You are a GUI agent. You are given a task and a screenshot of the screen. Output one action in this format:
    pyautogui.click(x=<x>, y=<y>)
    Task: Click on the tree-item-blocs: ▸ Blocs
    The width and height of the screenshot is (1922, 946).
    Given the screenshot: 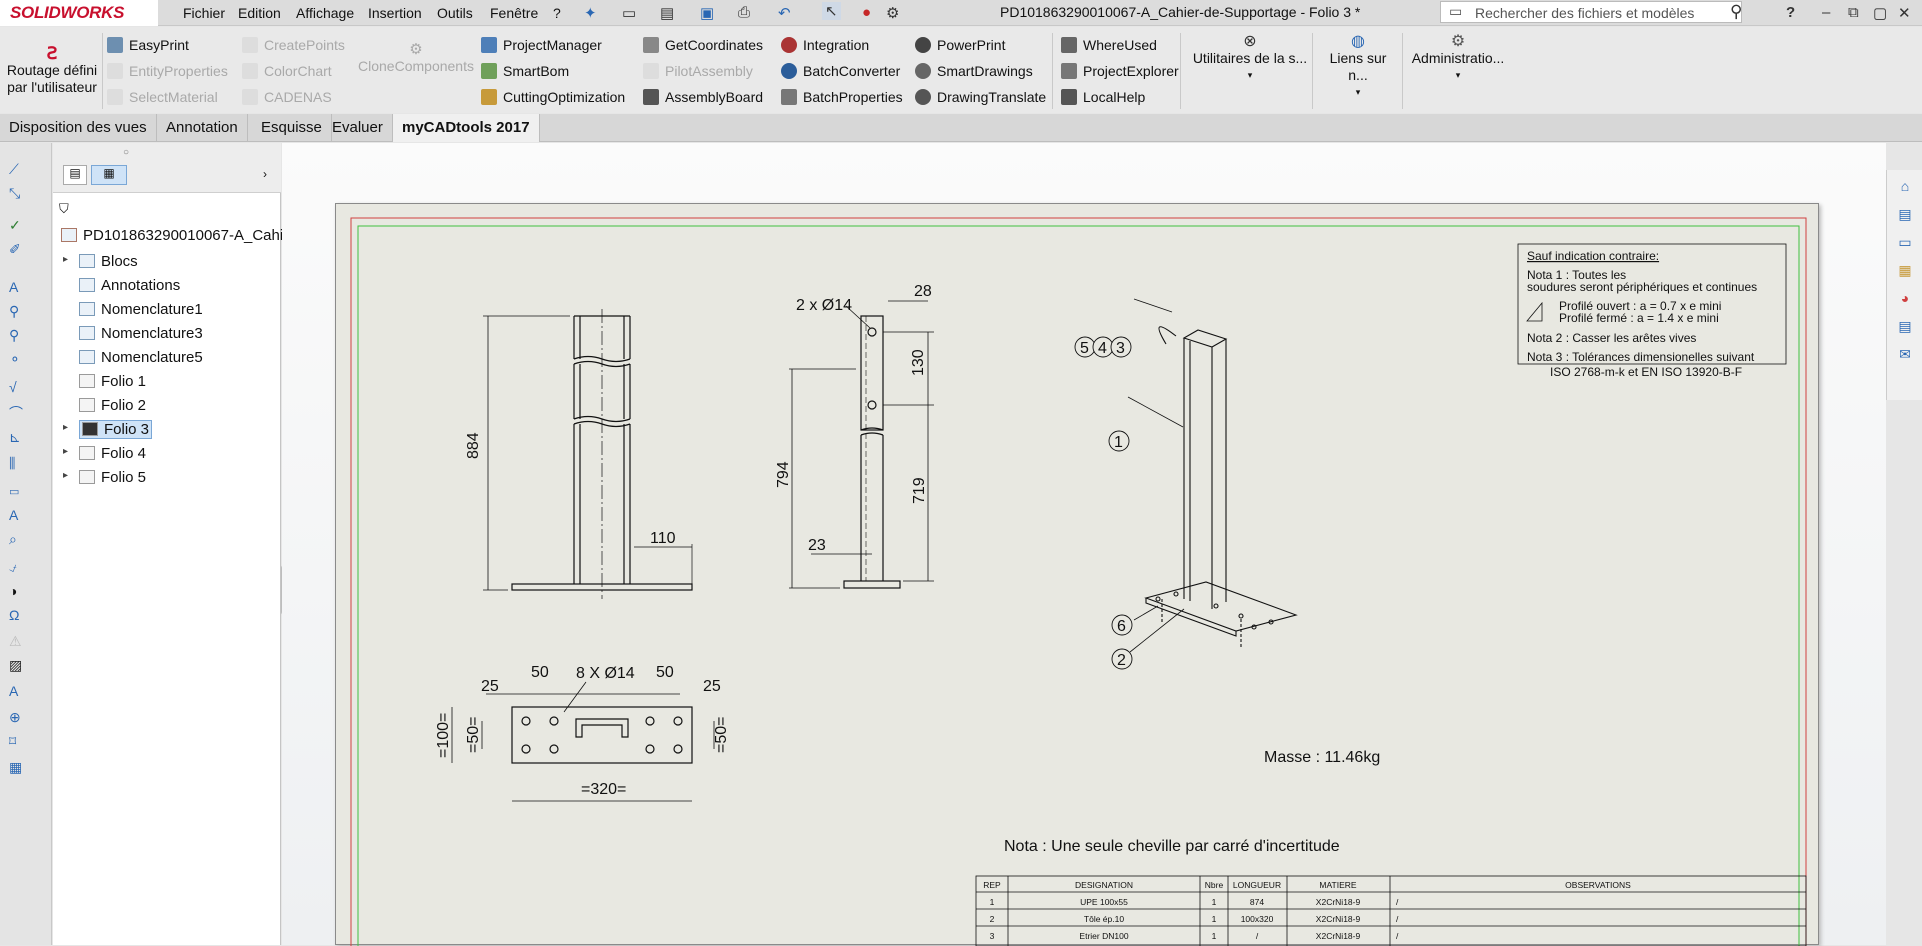 What is the action you would take?
    pyautogui.click(x=100, y=263)
    